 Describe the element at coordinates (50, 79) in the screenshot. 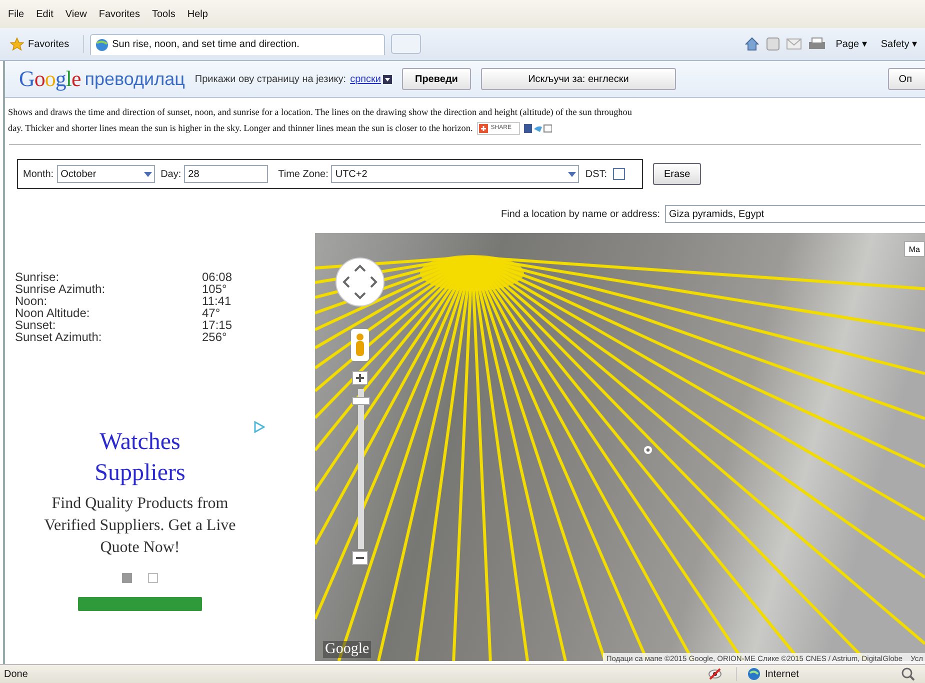

I see `google-logo: Google` at that location.